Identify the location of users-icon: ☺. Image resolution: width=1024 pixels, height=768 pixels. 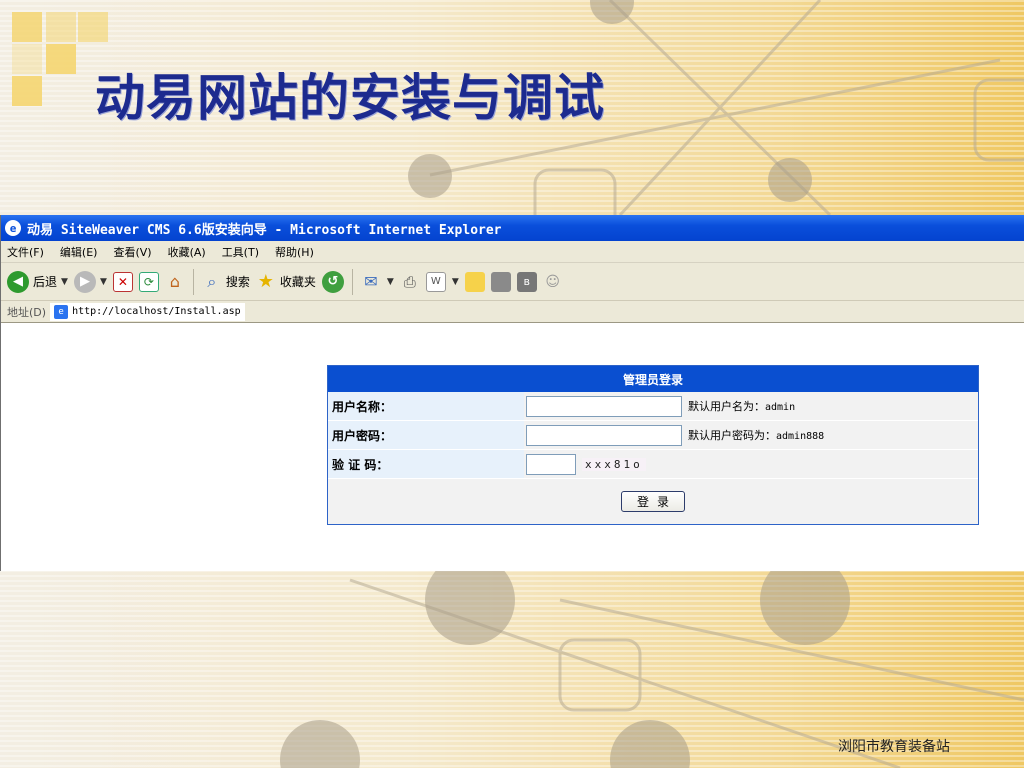
(553, 282).